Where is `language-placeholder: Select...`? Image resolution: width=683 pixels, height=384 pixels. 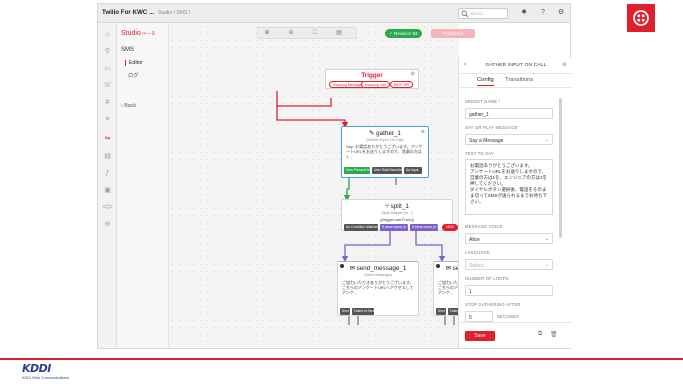 language-placeholder: Select... is located at coordinates (478, 266).